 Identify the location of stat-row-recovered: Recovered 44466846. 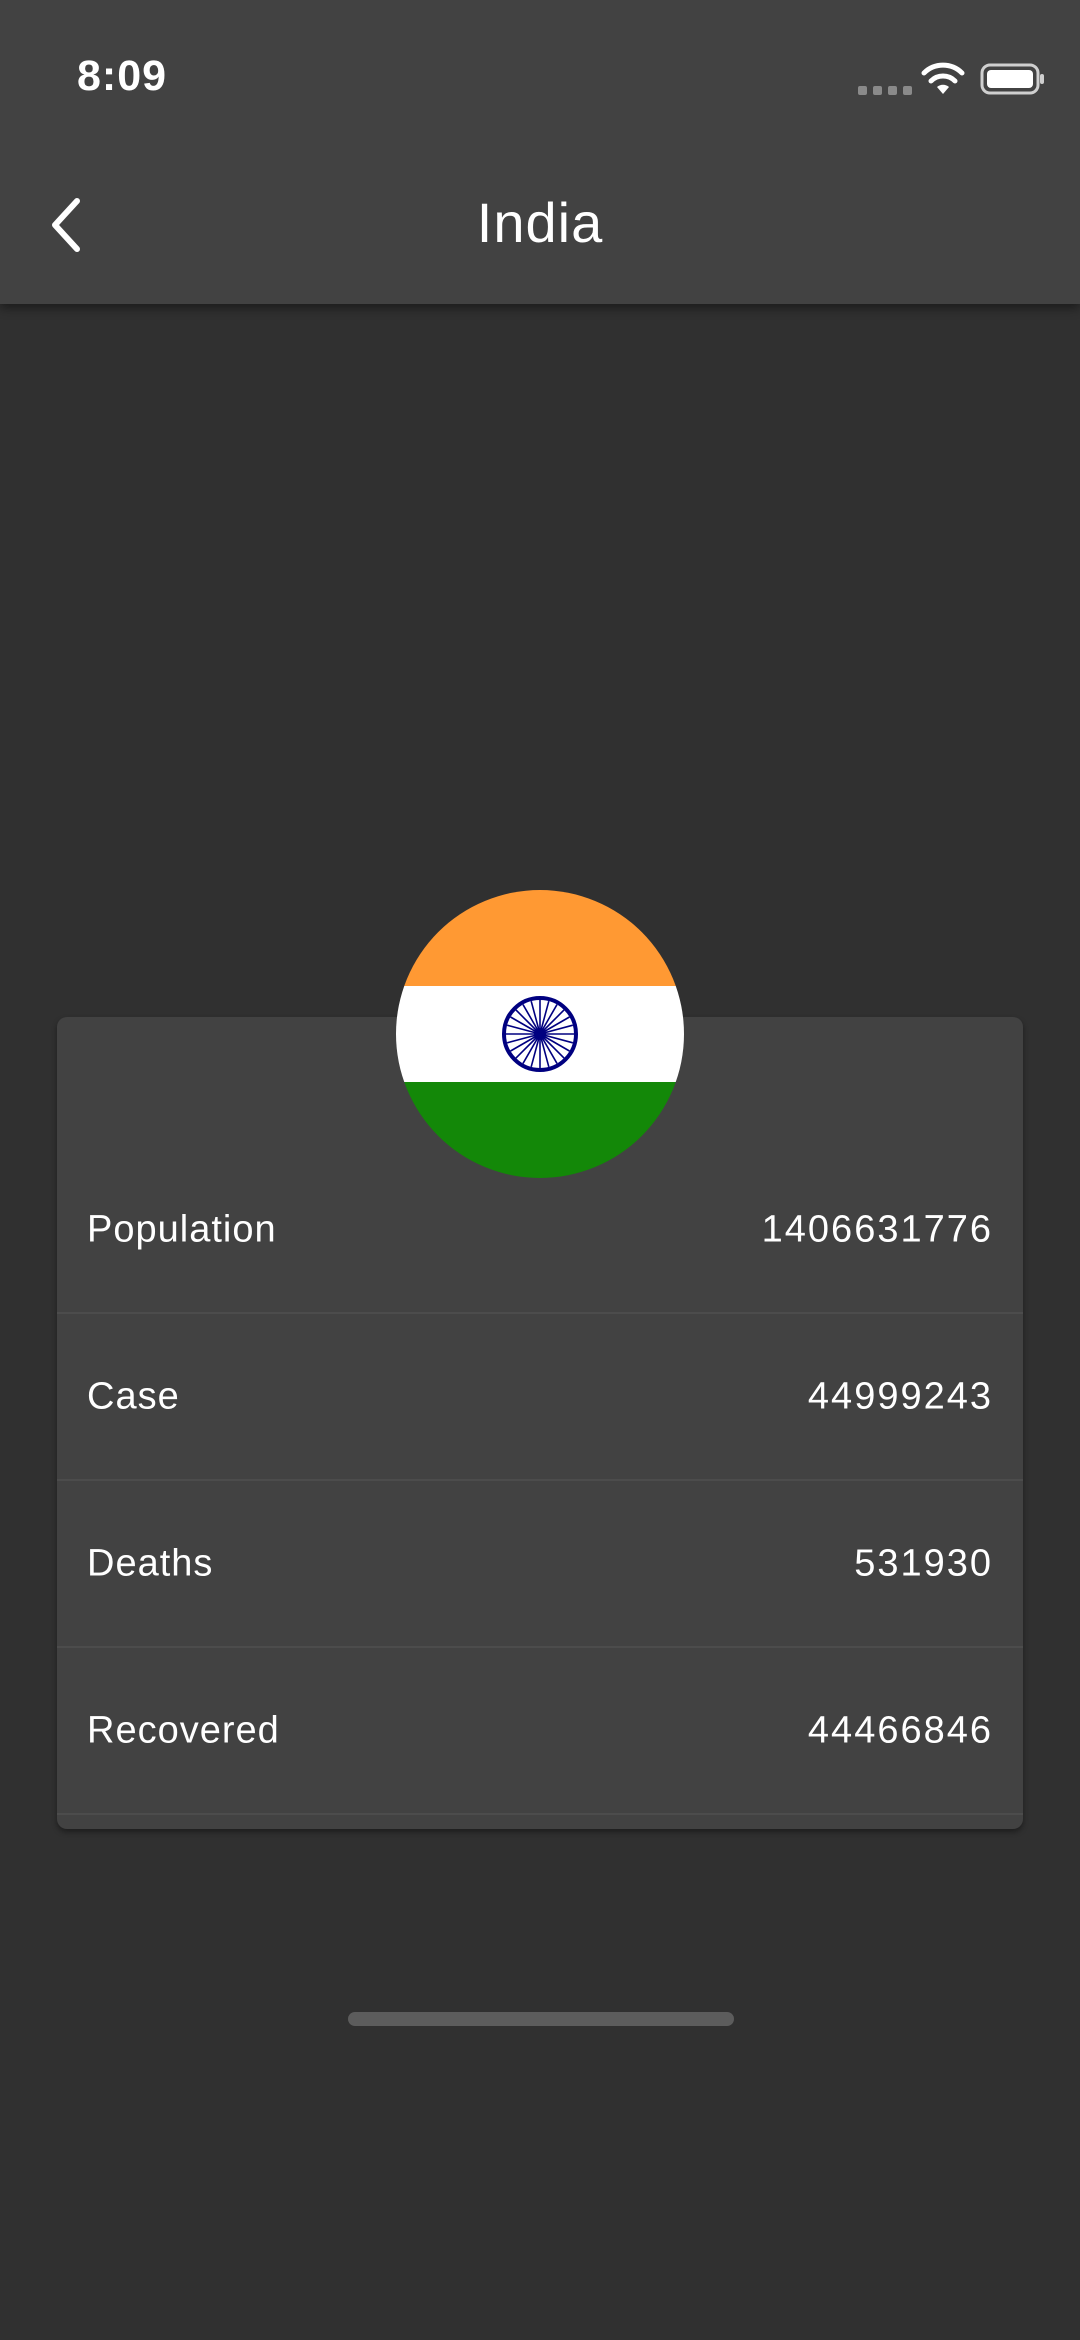
(540, 1731).